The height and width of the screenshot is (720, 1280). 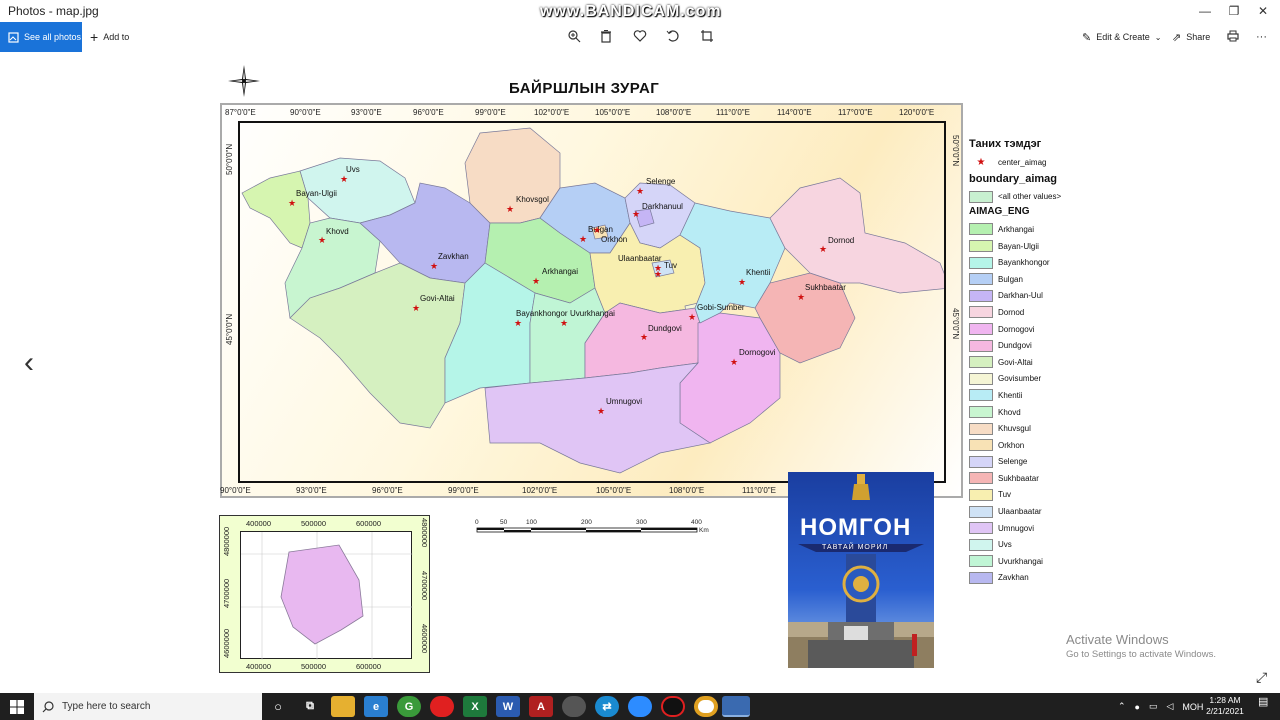 What do you see at coordinates (574, 37) in the screenshot?
I see `zoom-icon` at bounding box center [574, 37].